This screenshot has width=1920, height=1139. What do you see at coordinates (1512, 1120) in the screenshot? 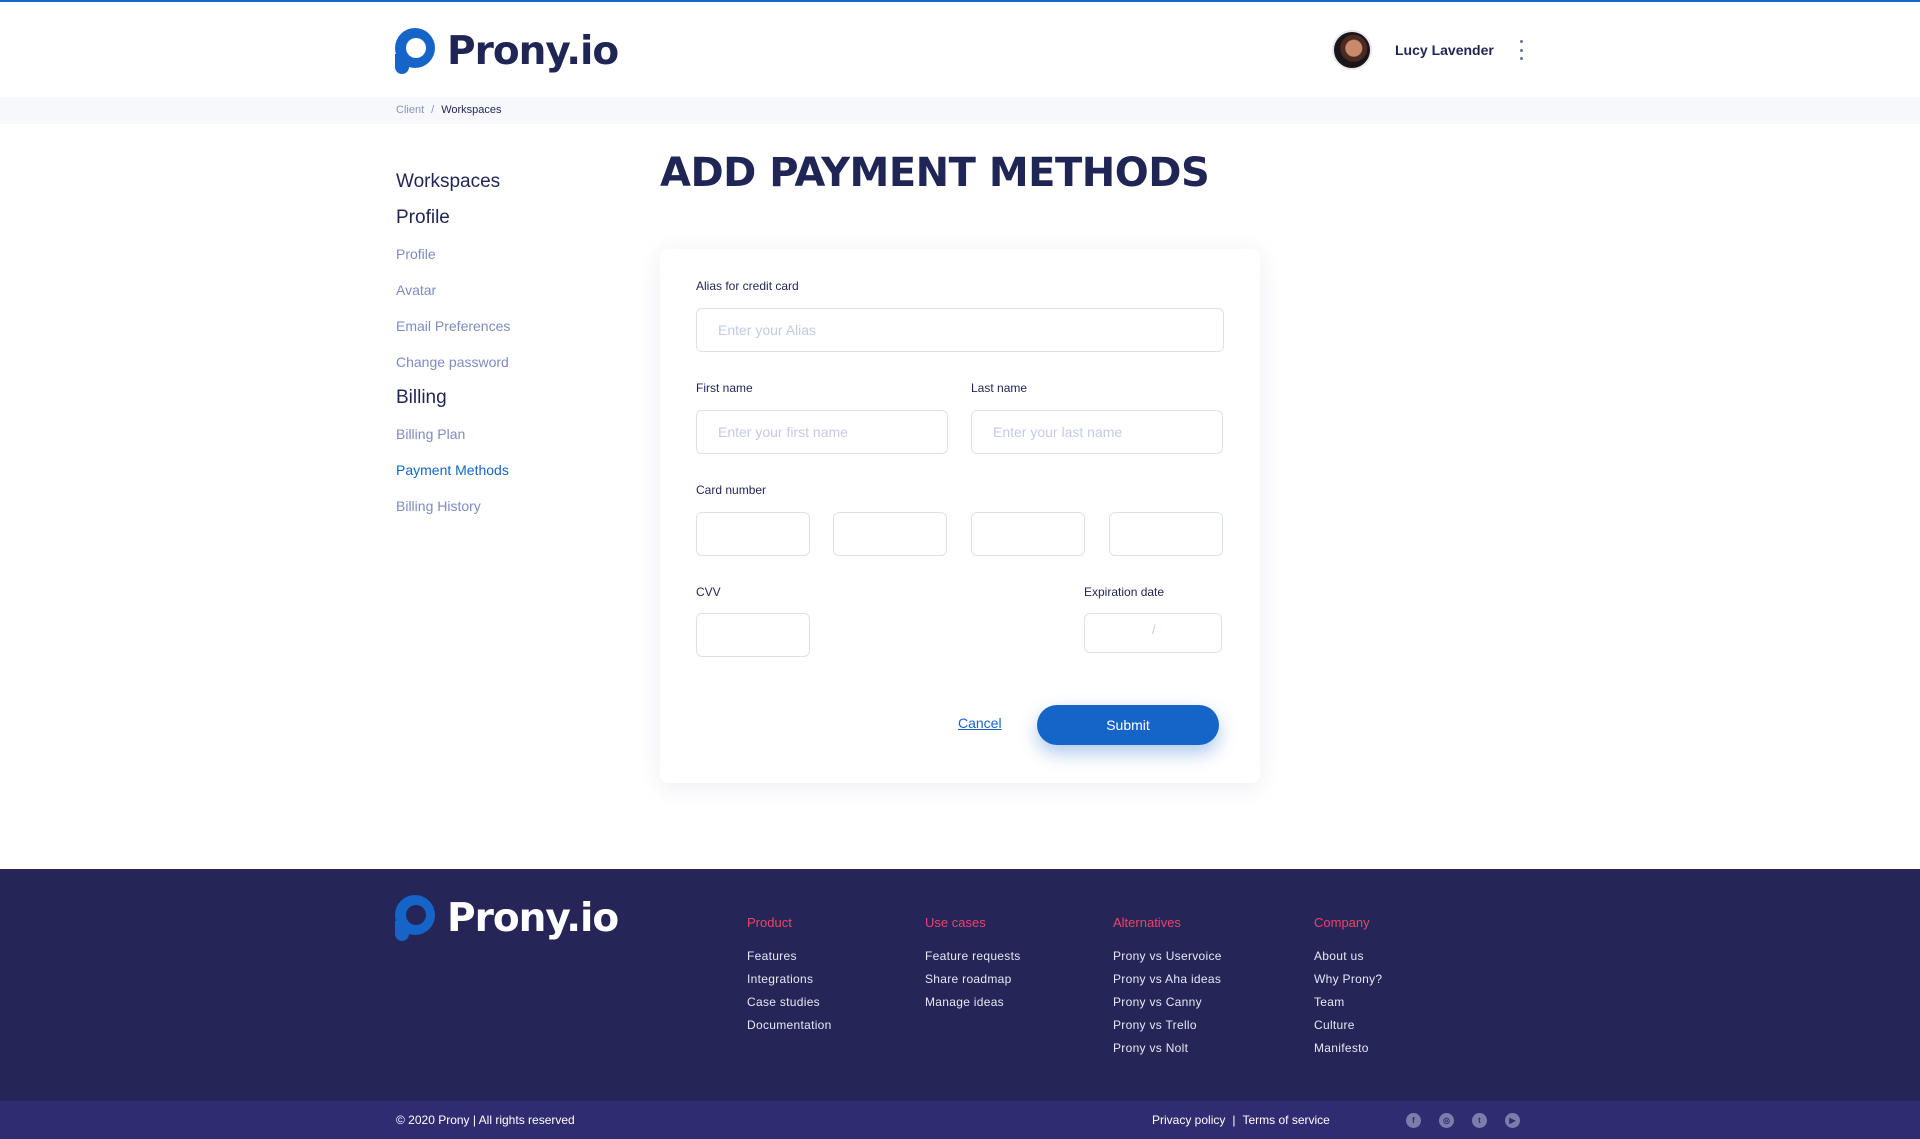
I see `youtube-icon: ▶` at bounding box center [1512, 1120].